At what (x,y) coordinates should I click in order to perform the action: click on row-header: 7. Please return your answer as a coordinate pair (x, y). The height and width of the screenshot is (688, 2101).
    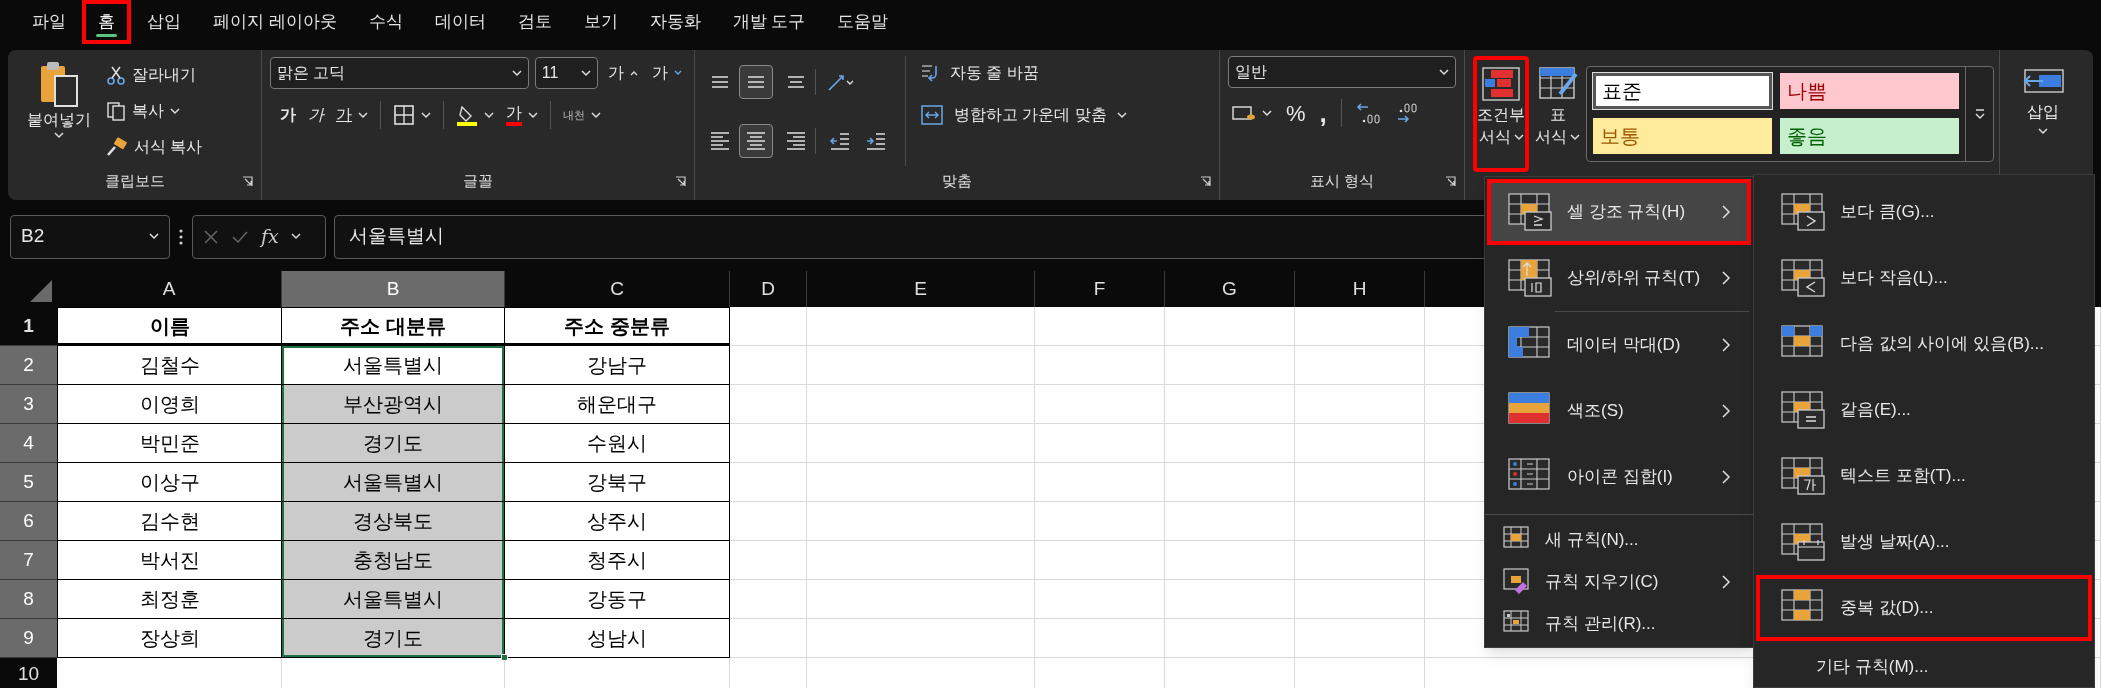
    Looking at the image, I should click on (28, 560).